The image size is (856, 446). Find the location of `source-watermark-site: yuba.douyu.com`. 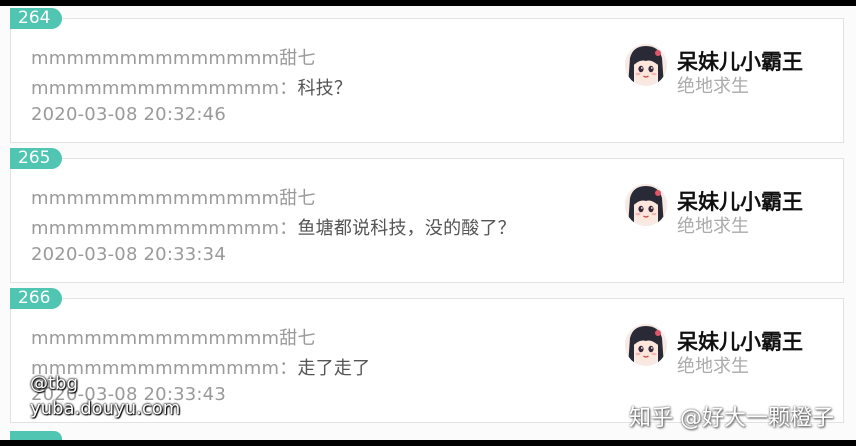

source-watermark-site: yuba.douyu.com is located at coordinates (105, 408).